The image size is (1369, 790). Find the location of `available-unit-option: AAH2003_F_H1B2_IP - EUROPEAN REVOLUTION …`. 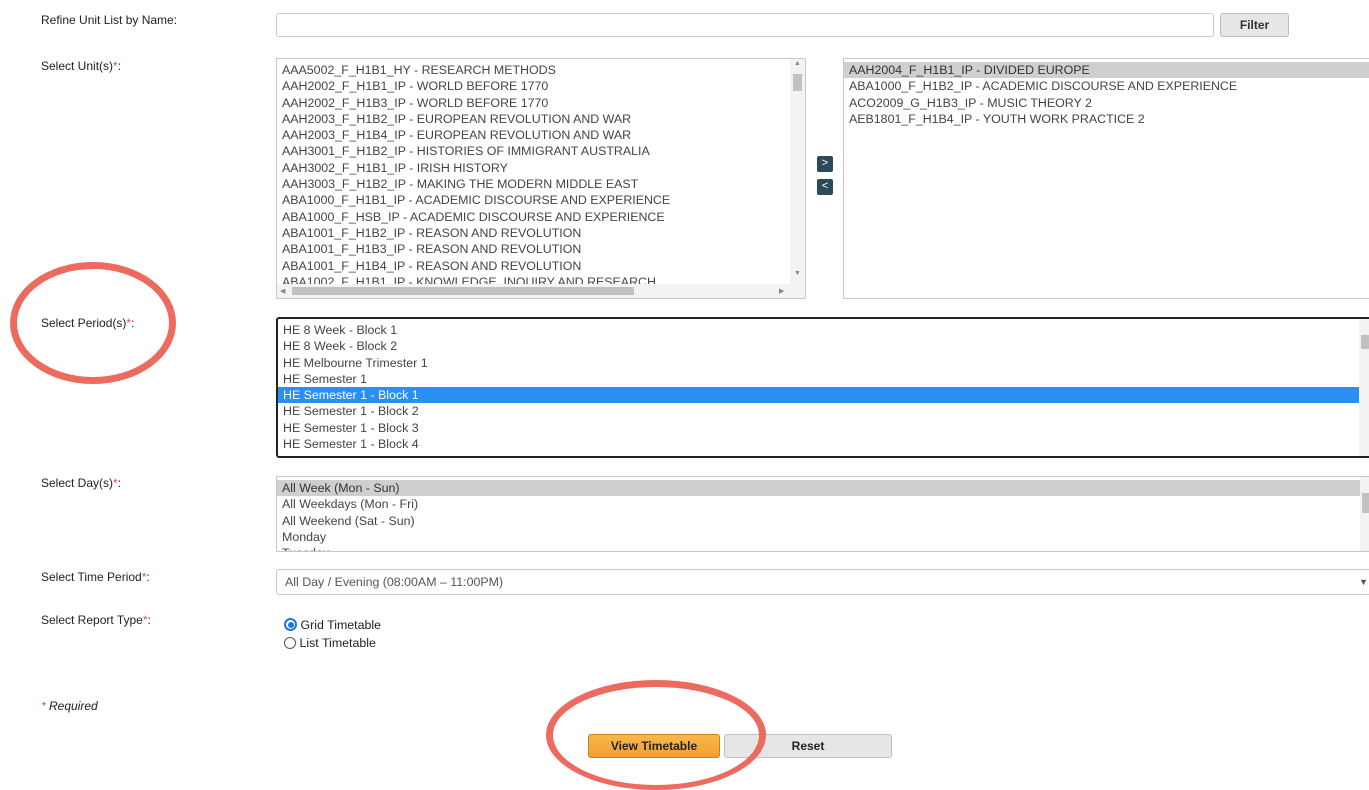

available-unit-option: AAH2003_F_H1B2_IP - EUROPEAN REVOLUTION … is located at coordinates (541, 119).